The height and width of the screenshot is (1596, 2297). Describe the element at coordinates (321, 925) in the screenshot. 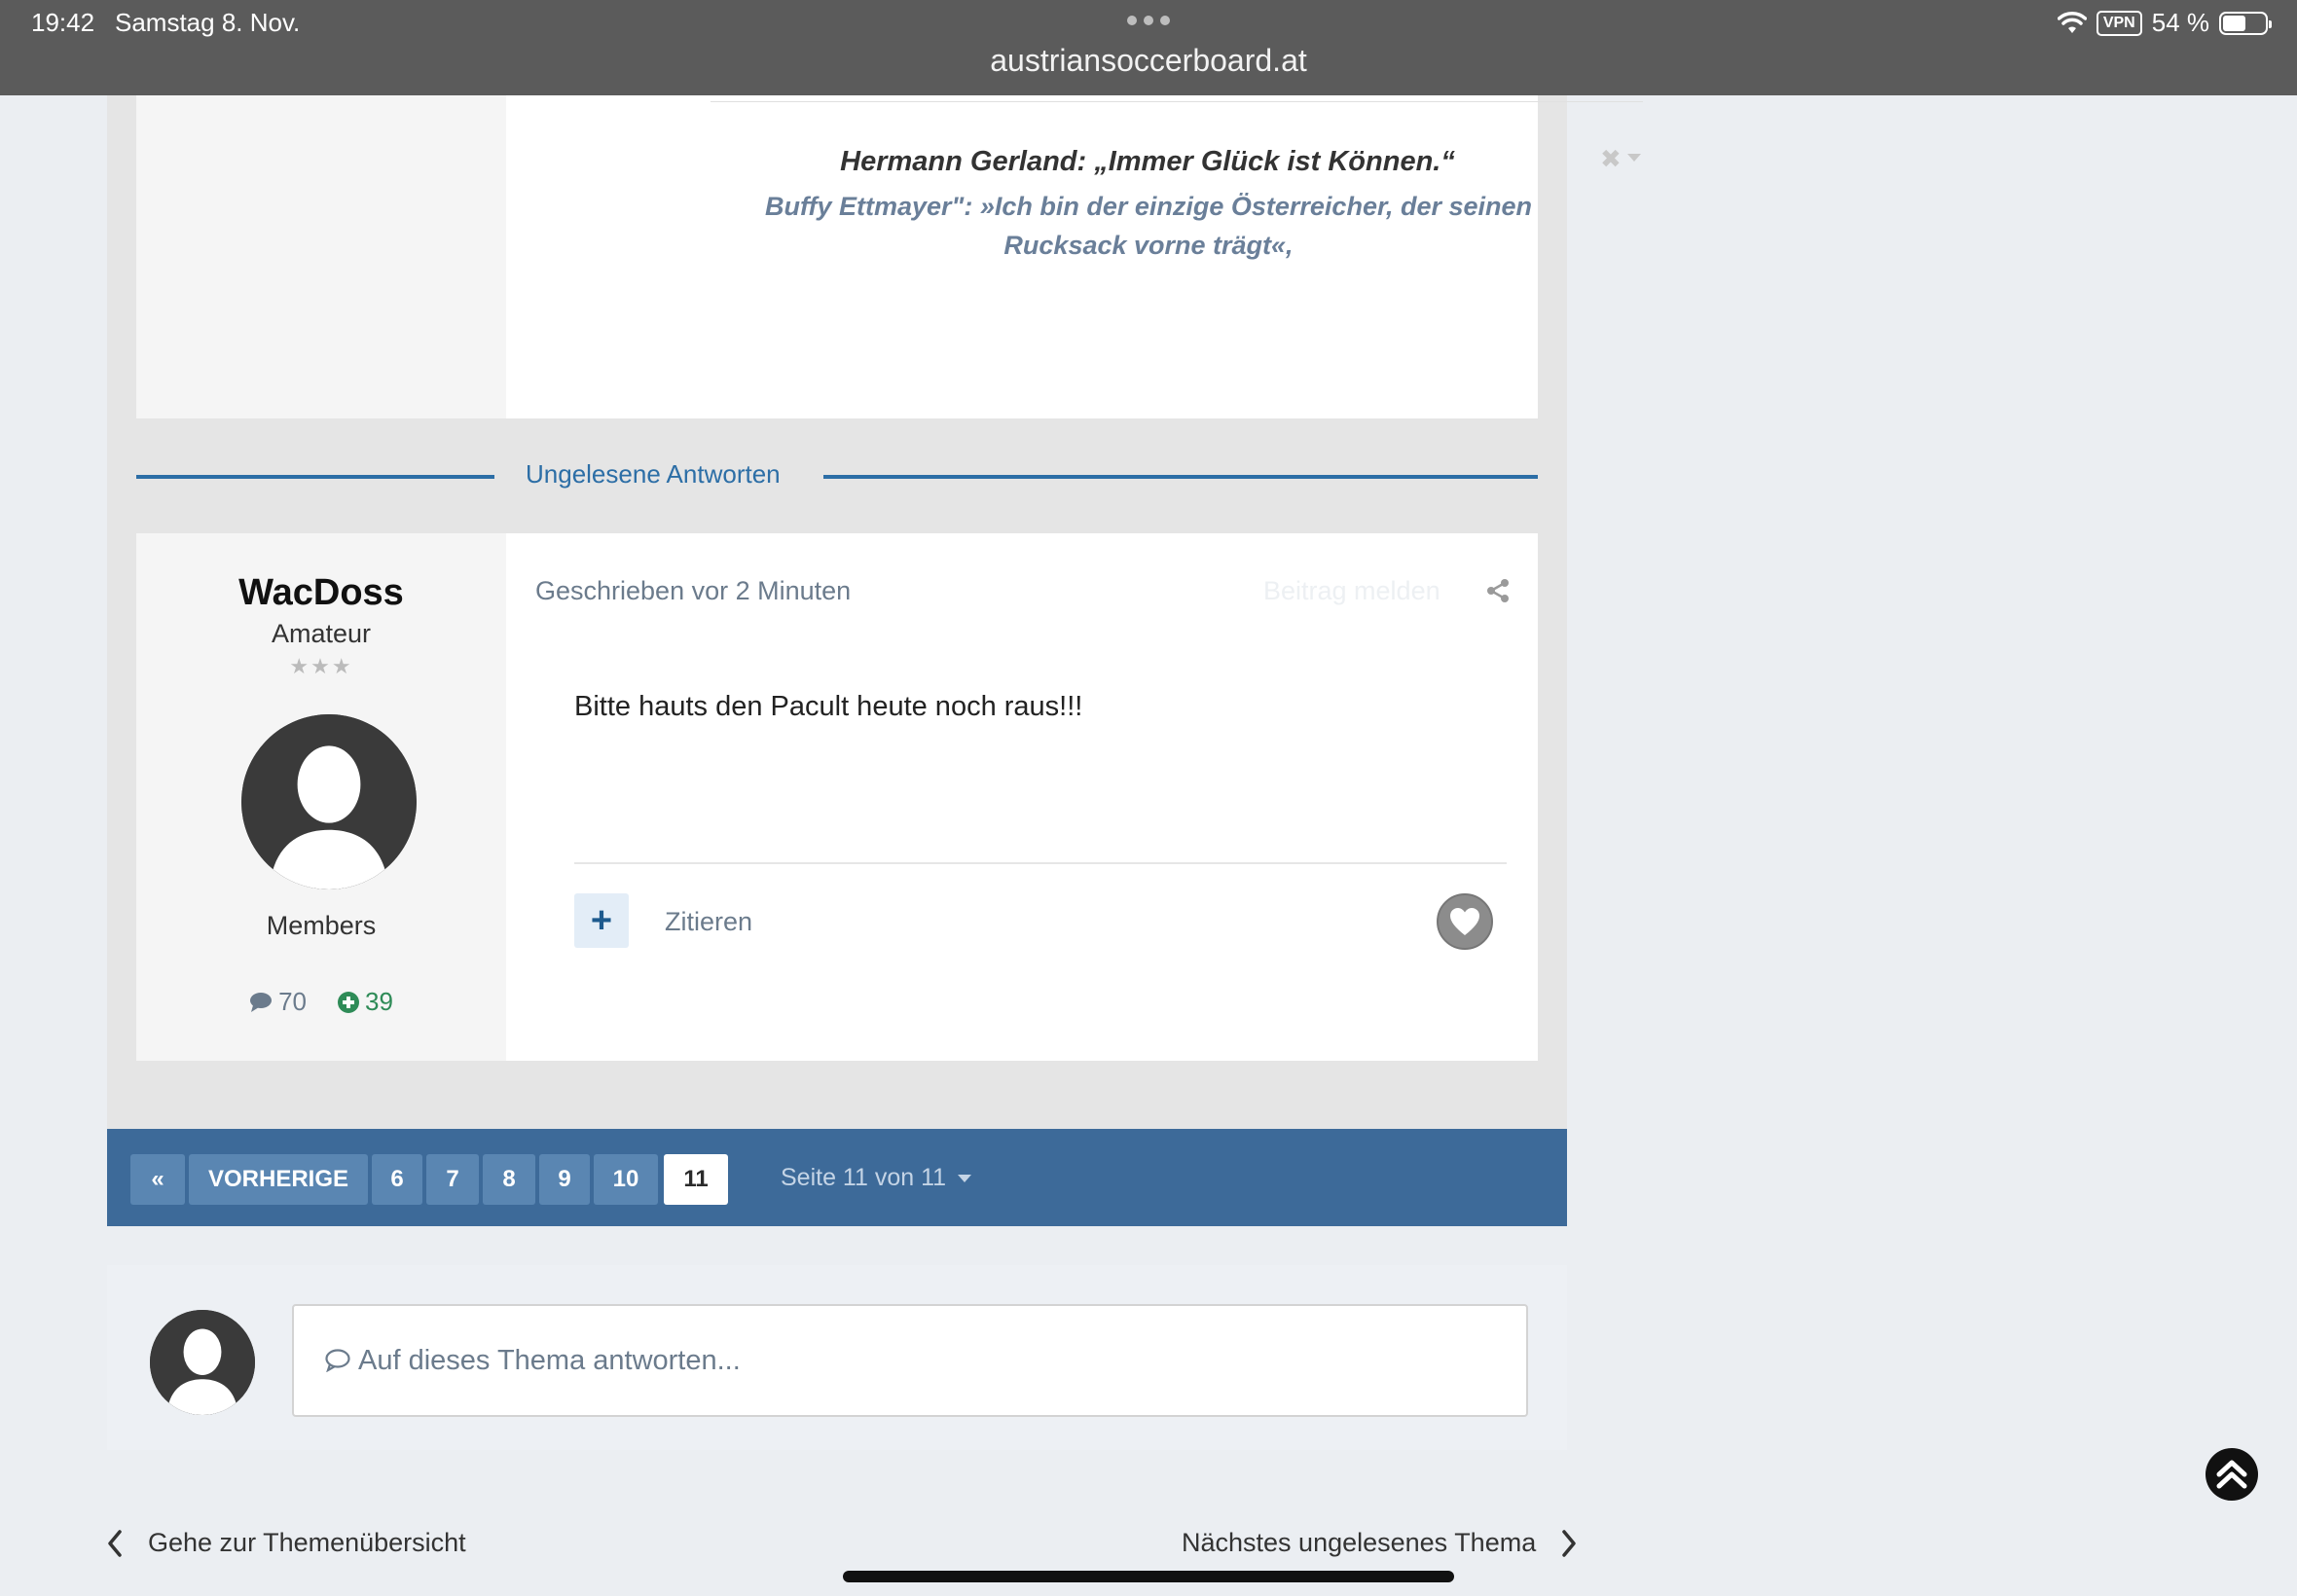

I see `author-group: Members` at that location.